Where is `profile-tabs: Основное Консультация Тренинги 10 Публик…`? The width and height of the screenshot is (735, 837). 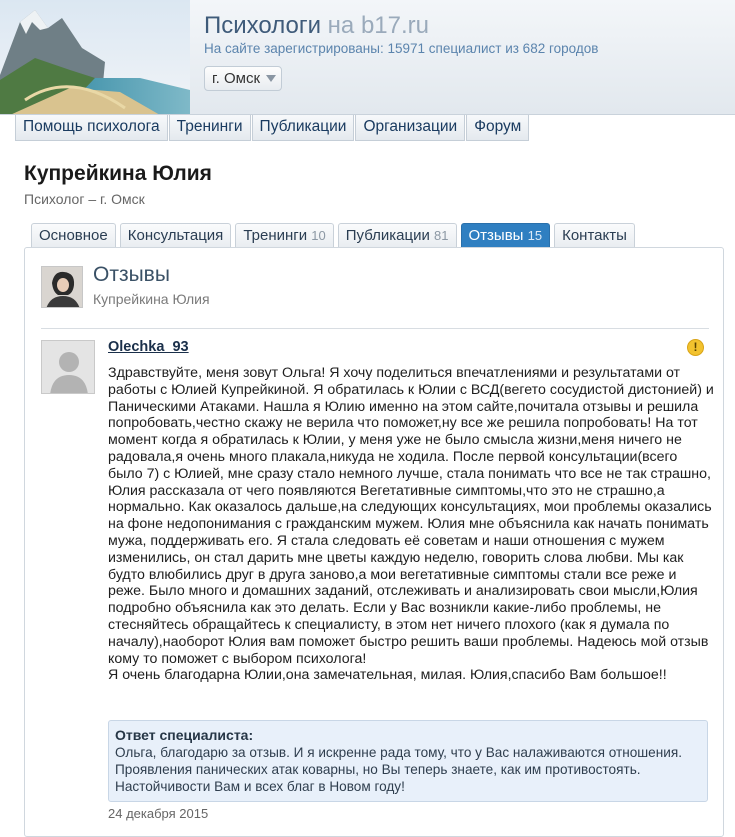
profile-tabs: Основное Консультация Тренинги 10 Публик… is located at coordinates (333, 235).